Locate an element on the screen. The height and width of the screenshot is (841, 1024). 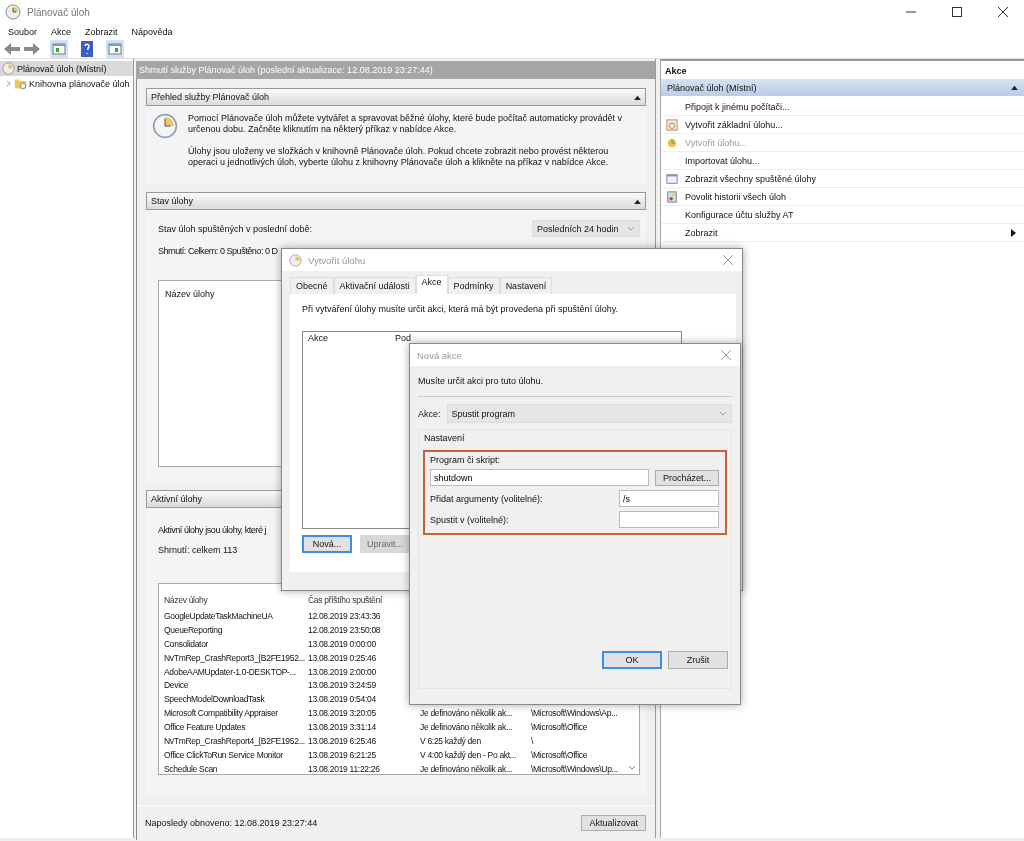
table-cell-text: 13.08.2019 3:20:05 is located at coordinates (342, 714).